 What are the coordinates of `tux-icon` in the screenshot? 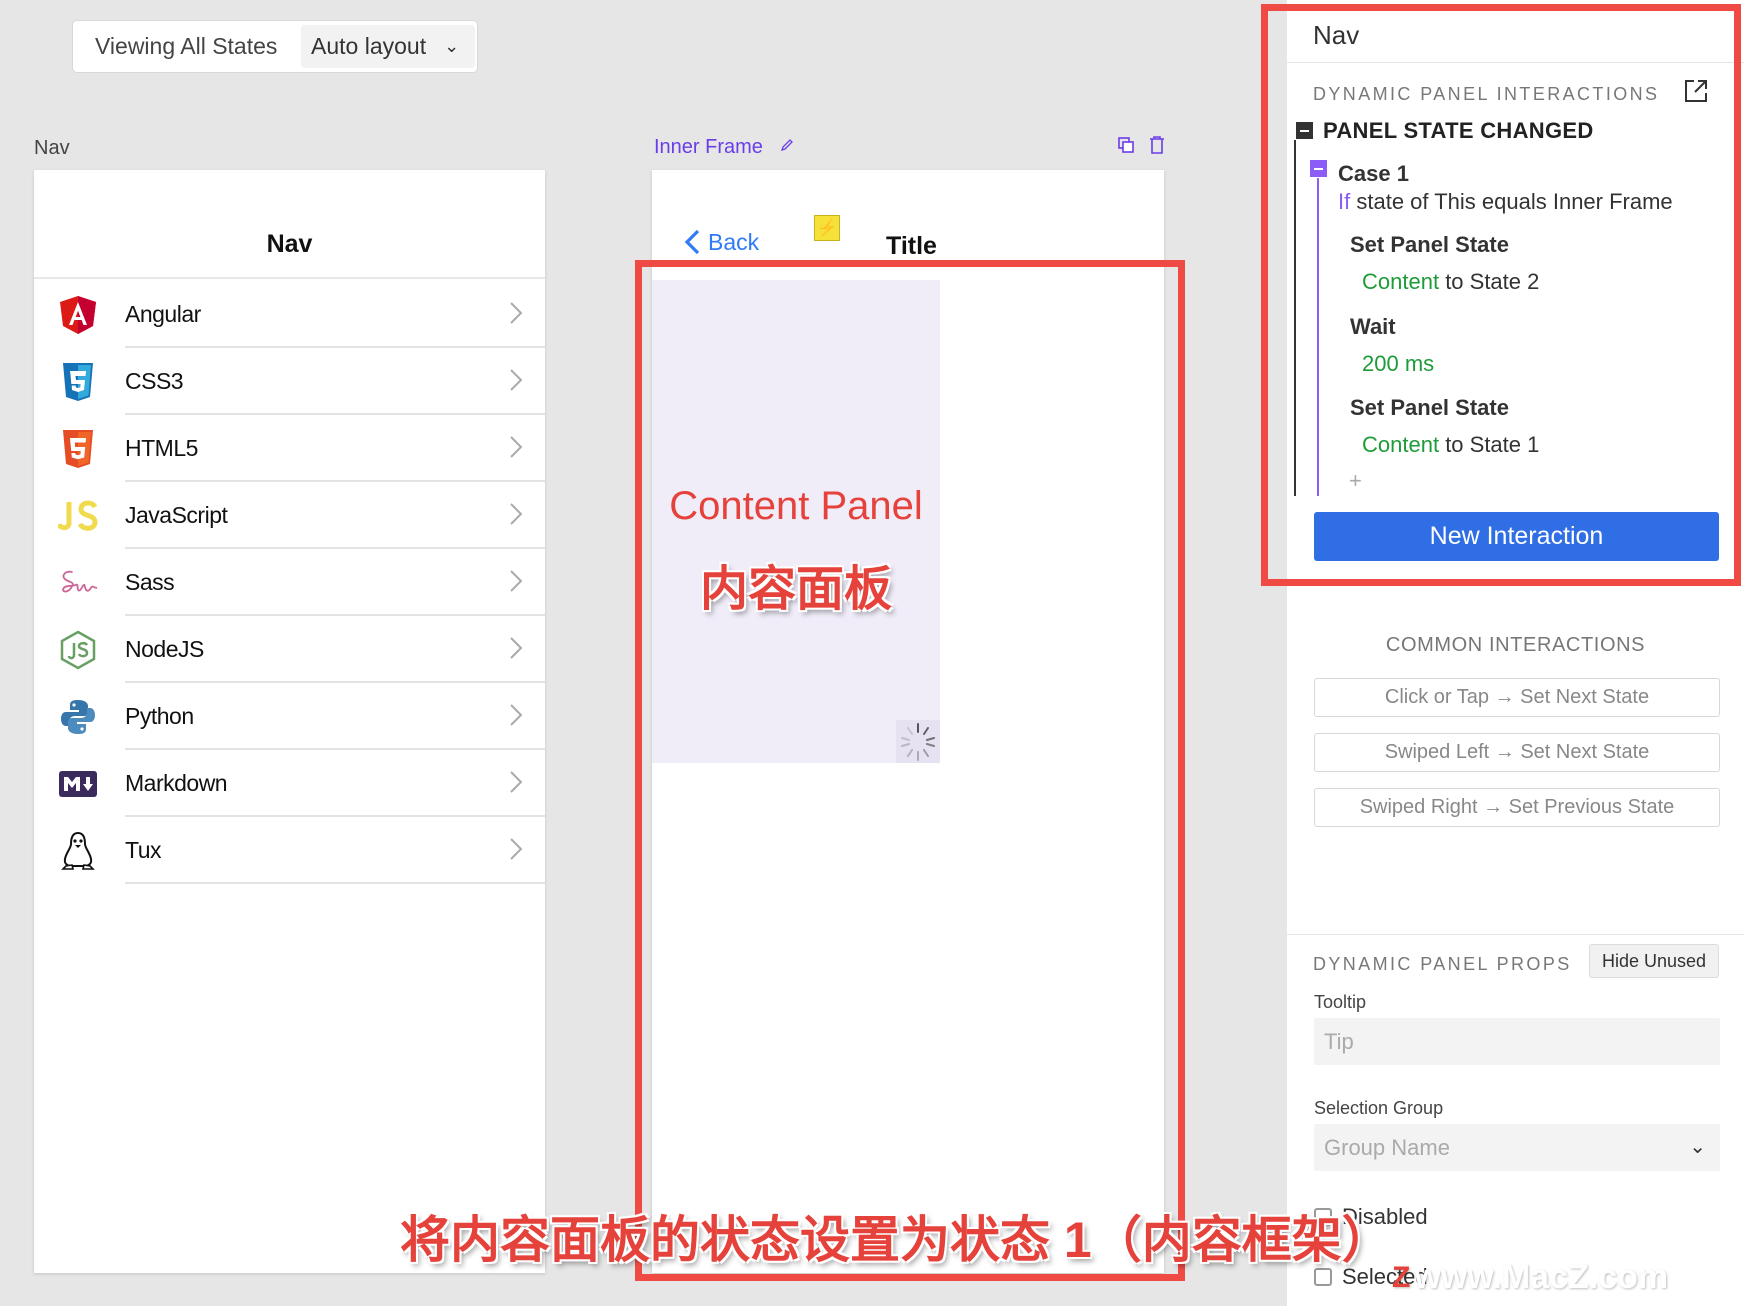 It's located at (78, 851).